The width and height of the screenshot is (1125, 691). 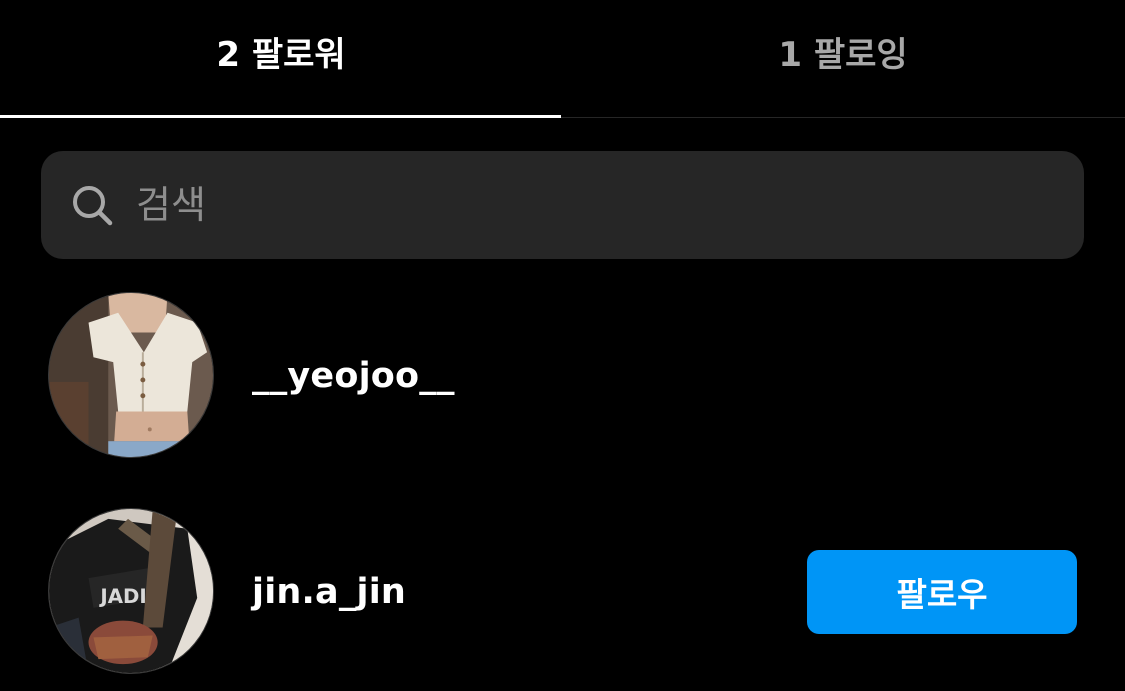 What do you see at coordinates (92, 205) in the screenshot?
I see `search-icon` at bounding box center [92, 205].